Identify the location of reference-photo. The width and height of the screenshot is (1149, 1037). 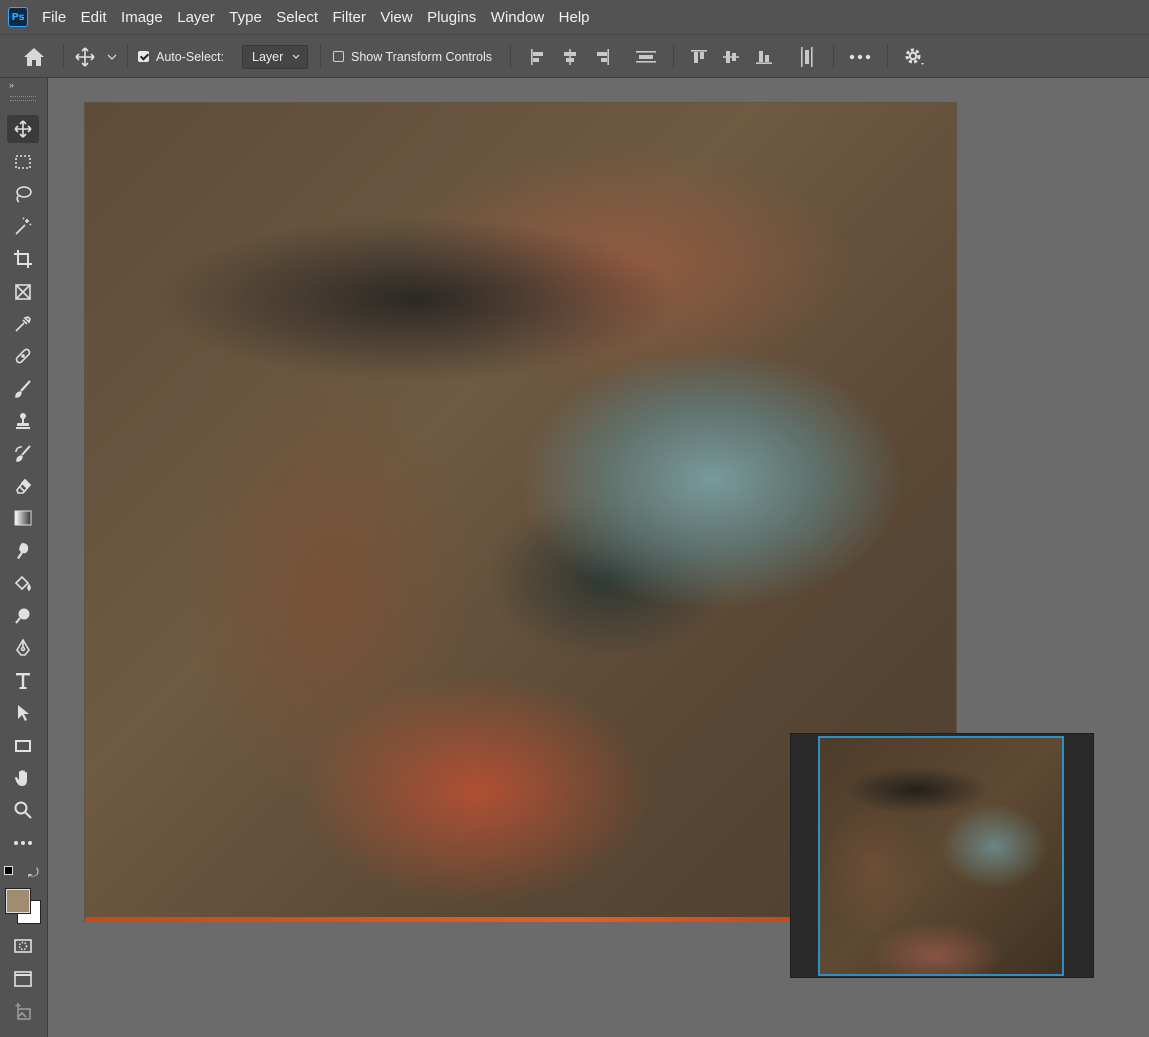
(941, 856).